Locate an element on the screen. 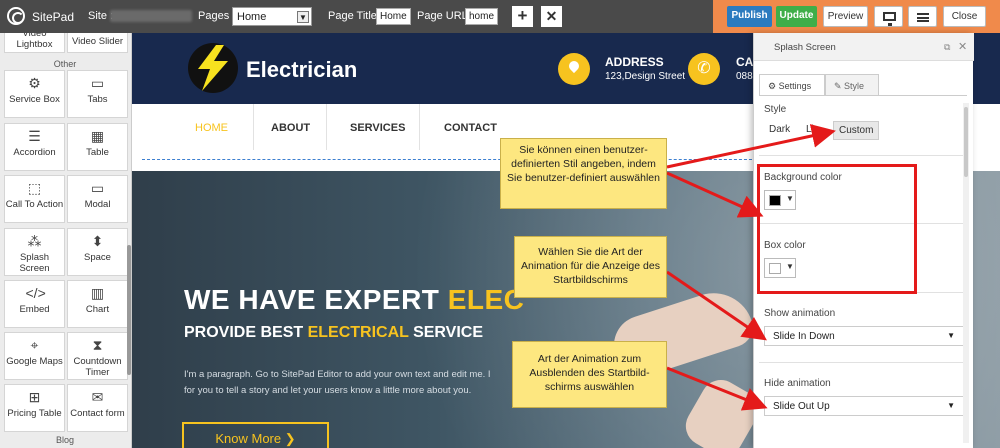 The width and height of the screenshot is (1000, 448). hide-animation-select: Slide Out Up ▼ is located at coordinates (864, 406).